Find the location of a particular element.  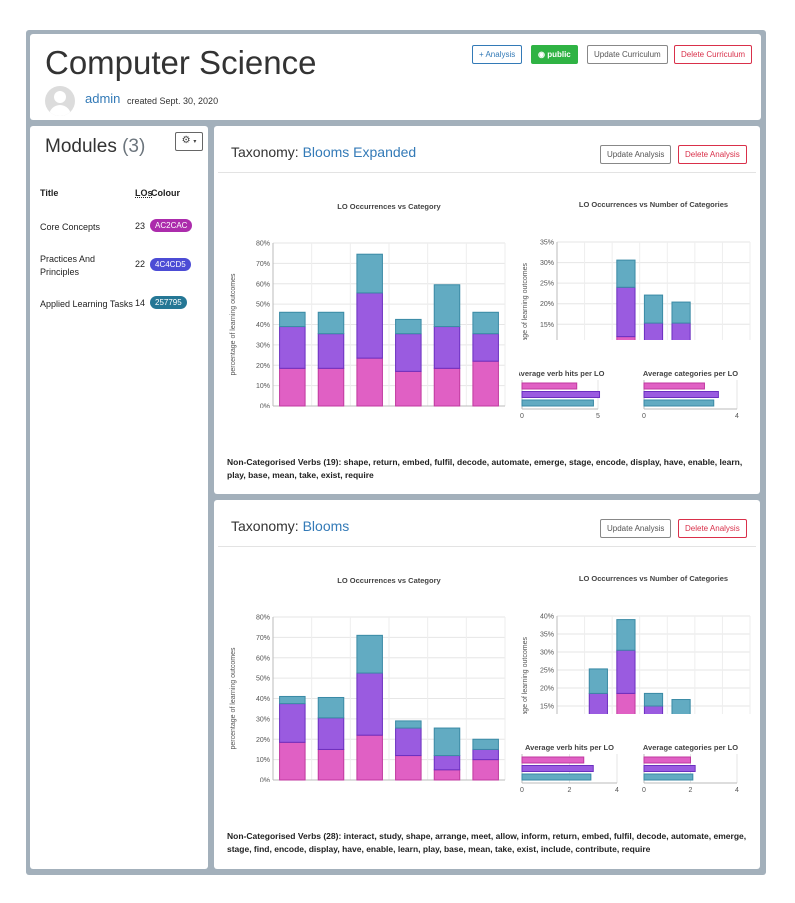

y-tick-label: 50% is located at coordinates (263, 305).